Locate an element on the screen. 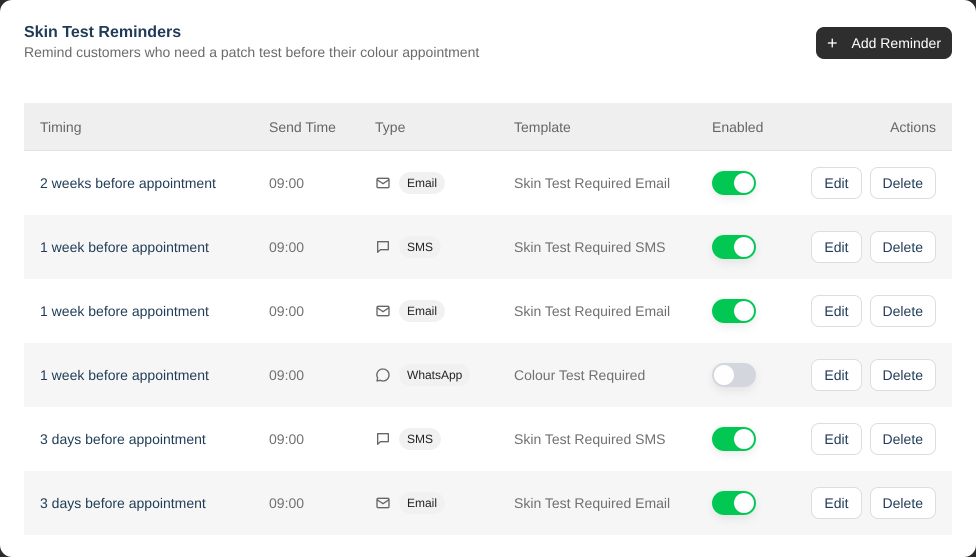 This screenshot has width=976, height=557. column-header: Template is located at coordinates (543, 126).